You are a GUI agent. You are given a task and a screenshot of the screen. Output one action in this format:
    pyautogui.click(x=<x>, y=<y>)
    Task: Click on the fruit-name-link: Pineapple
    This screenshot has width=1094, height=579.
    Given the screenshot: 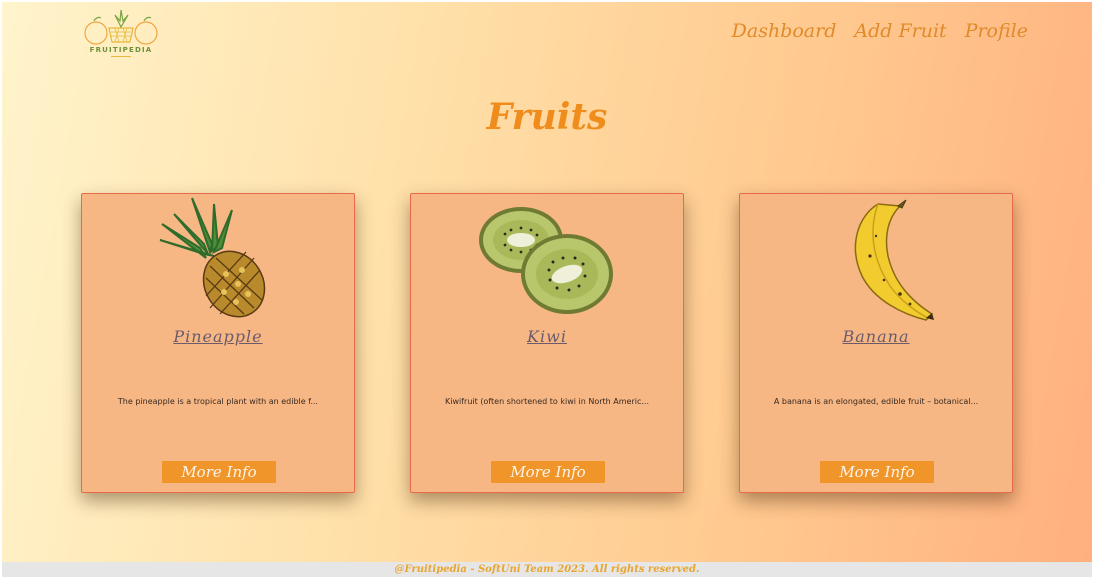 What is the action you would take?
    pyautogui.click(x=218, y=336)
    